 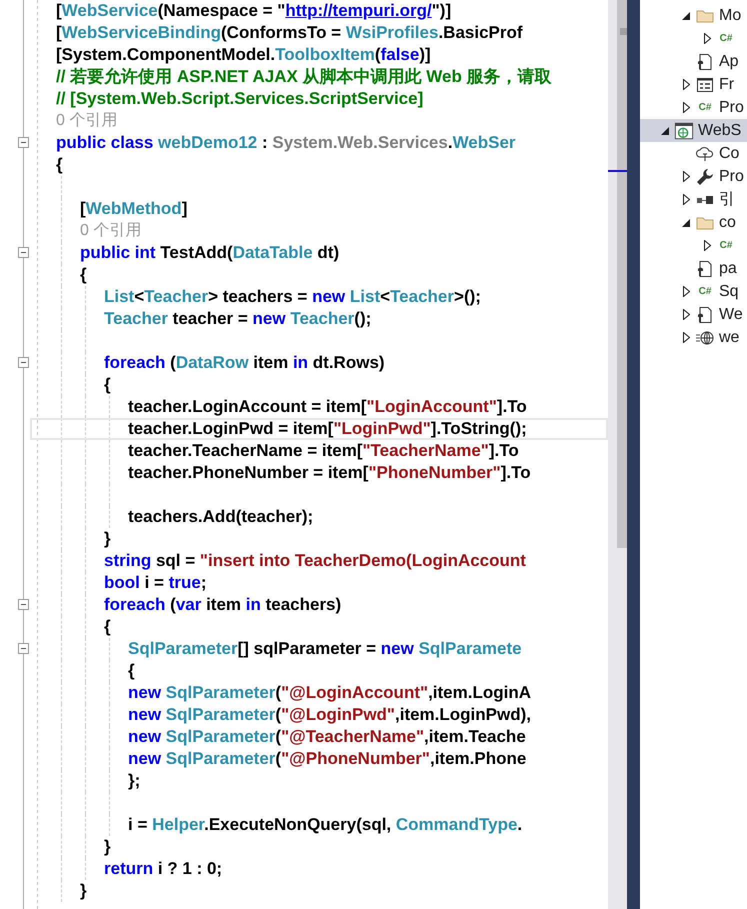 What do you see at coordinates (693, 268) in the screenshot?
I see `tree-item: pa` at bounding box center [693, 268].